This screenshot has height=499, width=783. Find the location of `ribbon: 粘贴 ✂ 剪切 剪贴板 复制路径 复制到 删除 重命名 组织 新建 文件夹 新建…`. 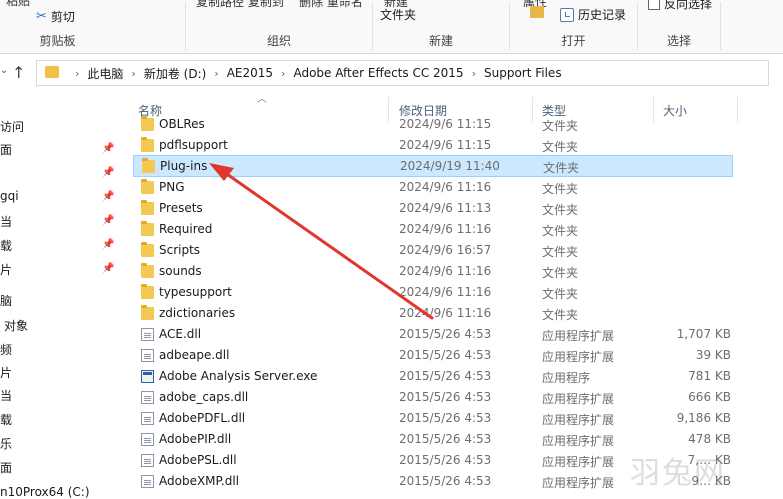

ribbon: 粘贴 ✂ 剪切 剪贴板 复制路径 复制到 删除 重命名 组织 新建 文件夹 新建… is located at coordinates (391, 27).